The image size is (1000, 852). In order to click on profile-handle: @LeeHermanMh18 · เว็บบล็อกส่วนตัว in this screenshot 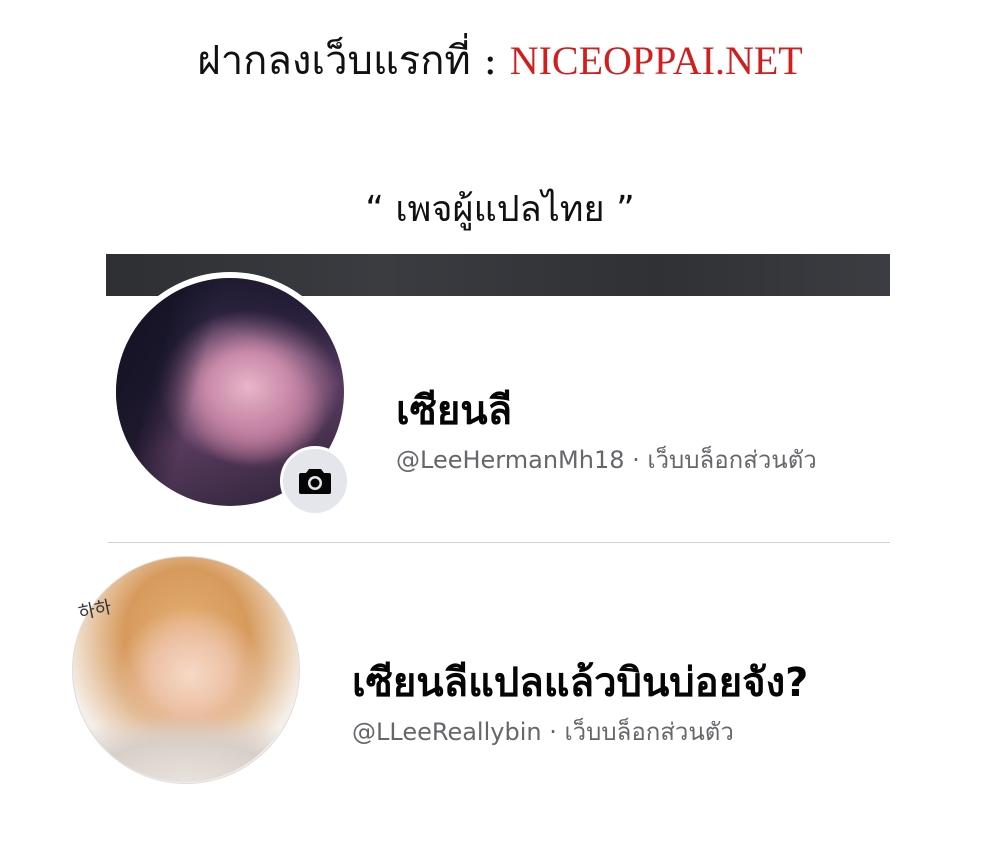, I will do `click(606, 460)`.